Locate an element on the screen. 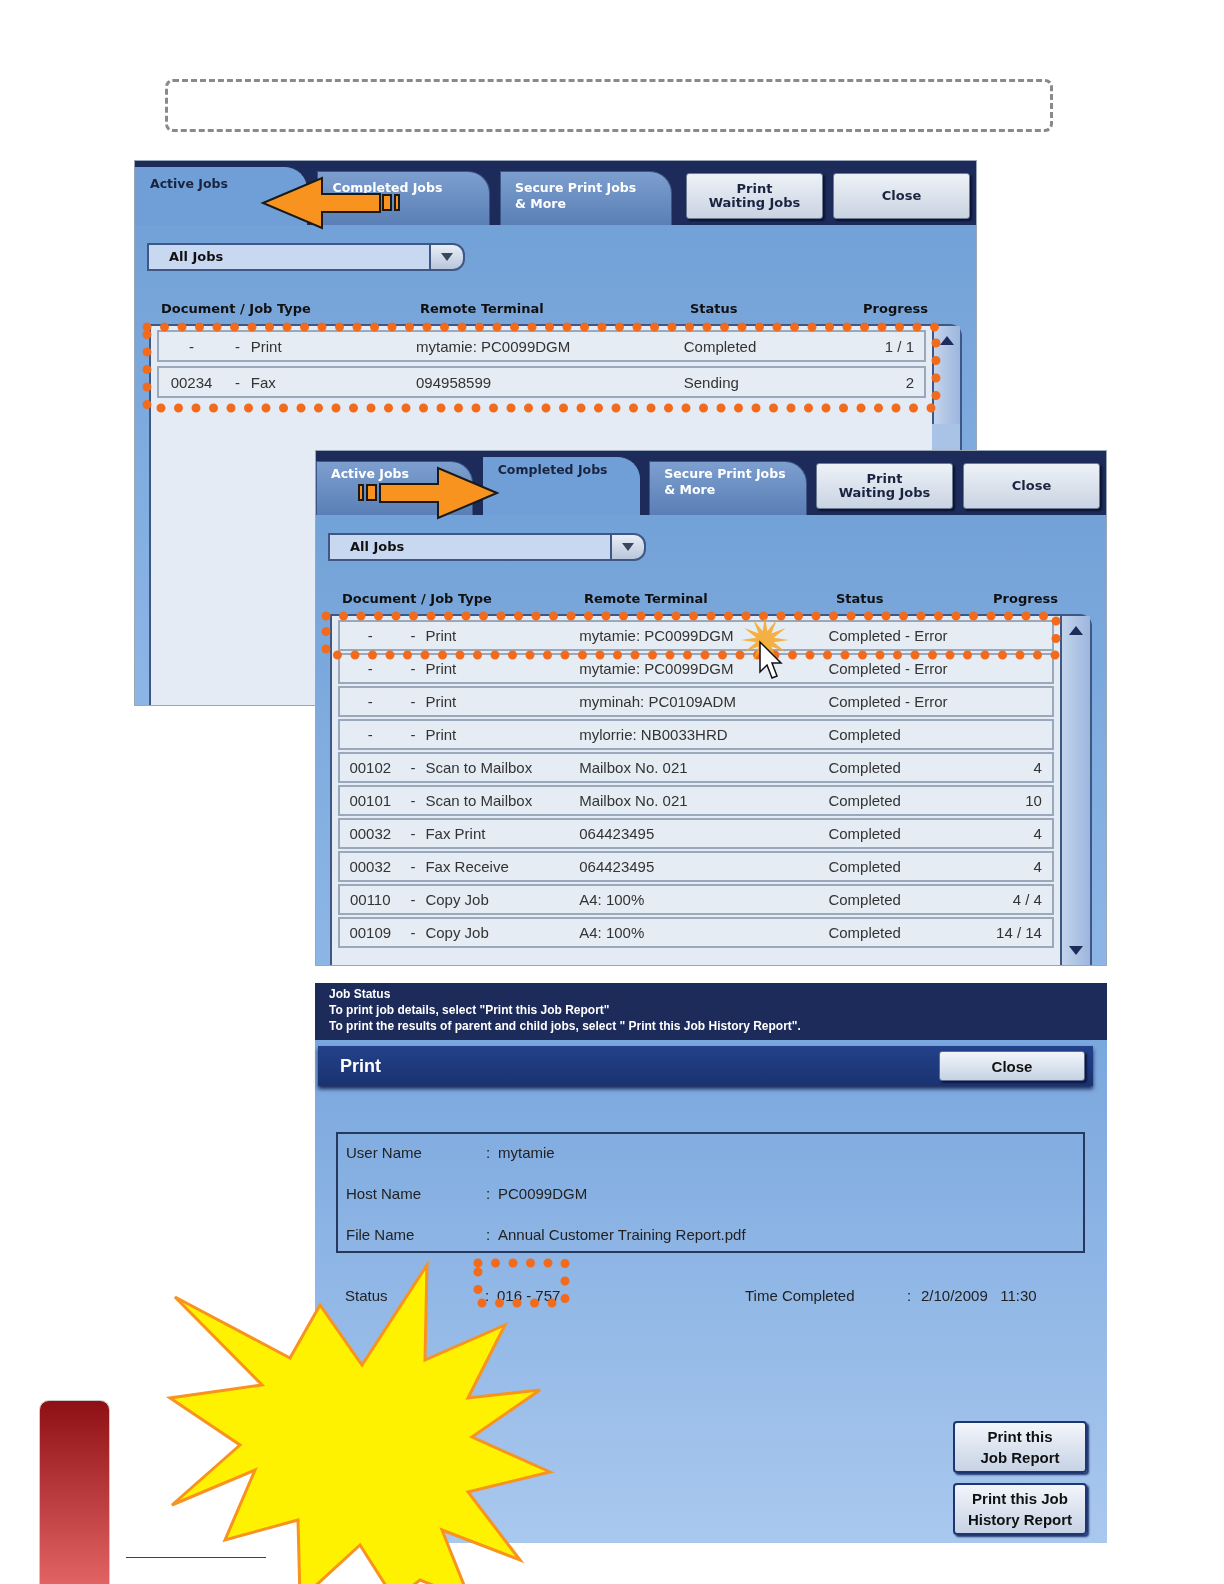  job-row: 00234 - Fax 094958599 Sending 2 is located at coordinates (541, 382).